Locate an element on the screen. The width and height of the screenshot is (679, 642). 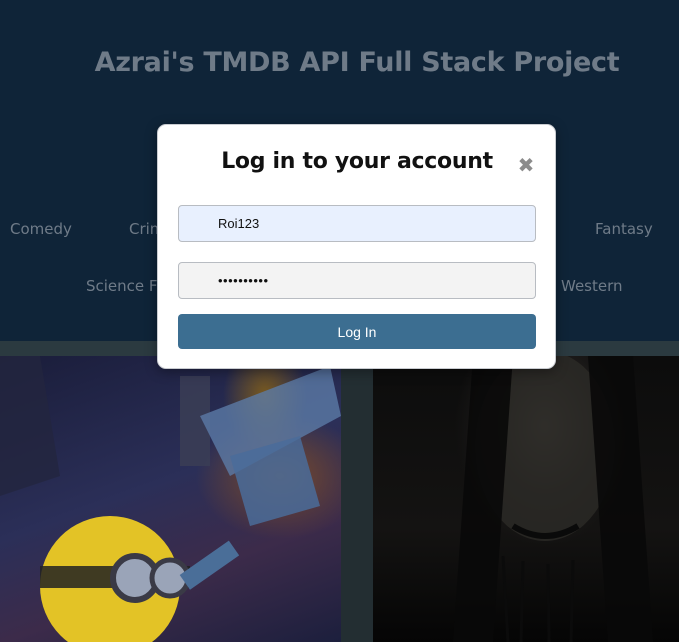
close-icon: ✖ is located at coordinates (526, 165).